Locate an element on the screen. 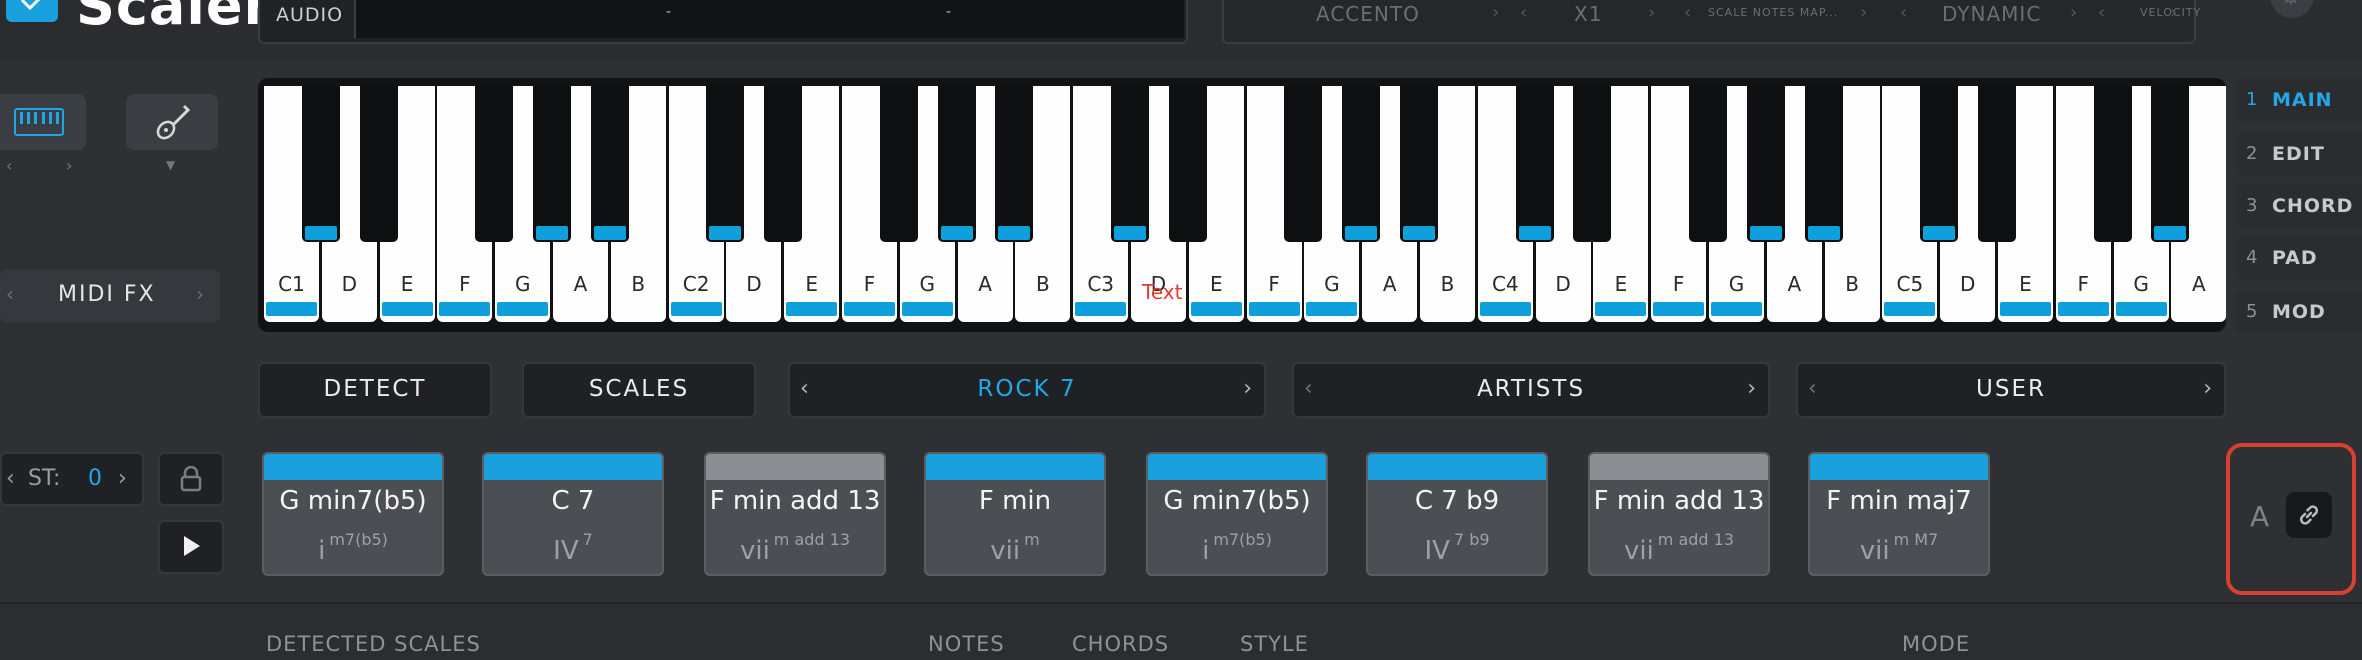  tab-label: EDIT is located at coordinates (2298, 154).